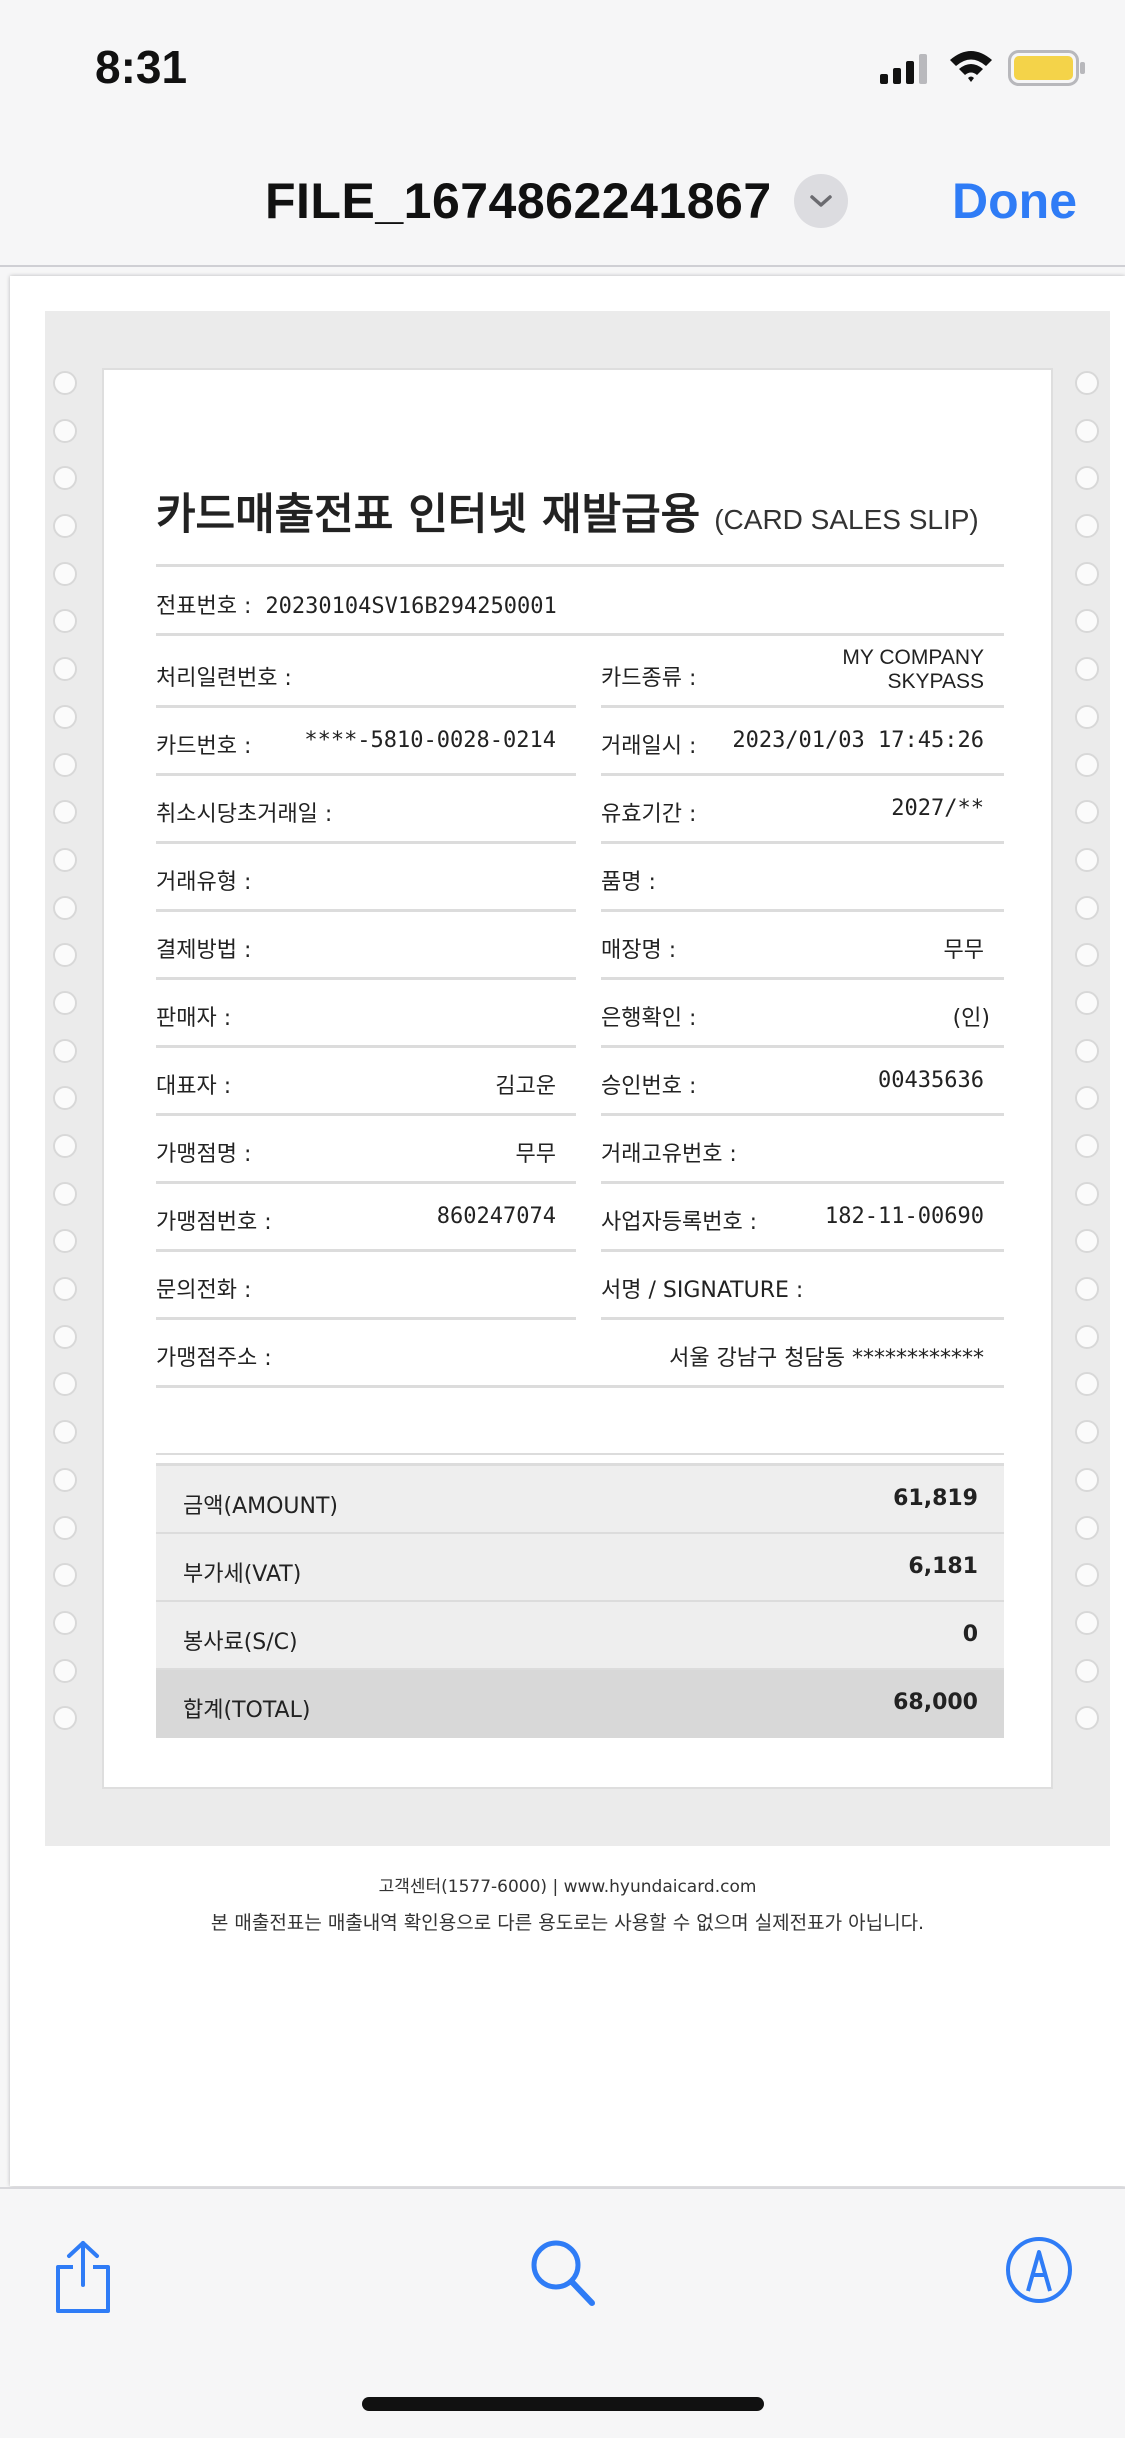 The height and width of the screenshot is (2438, 1125). I want to click on field-row: 문의전화 :, so click(366, 1286).